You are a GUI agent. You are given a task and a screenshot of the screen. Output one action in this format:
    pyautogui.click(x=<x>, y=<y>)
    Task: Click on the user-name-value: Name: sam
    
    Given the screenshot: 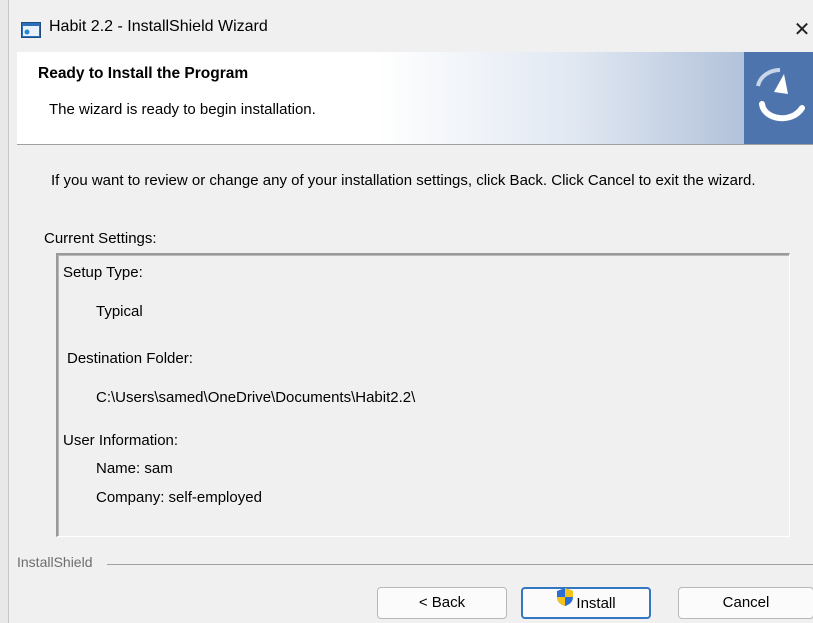 What is the action you would take?
    pyautogui.click(x=134, y=468)
    